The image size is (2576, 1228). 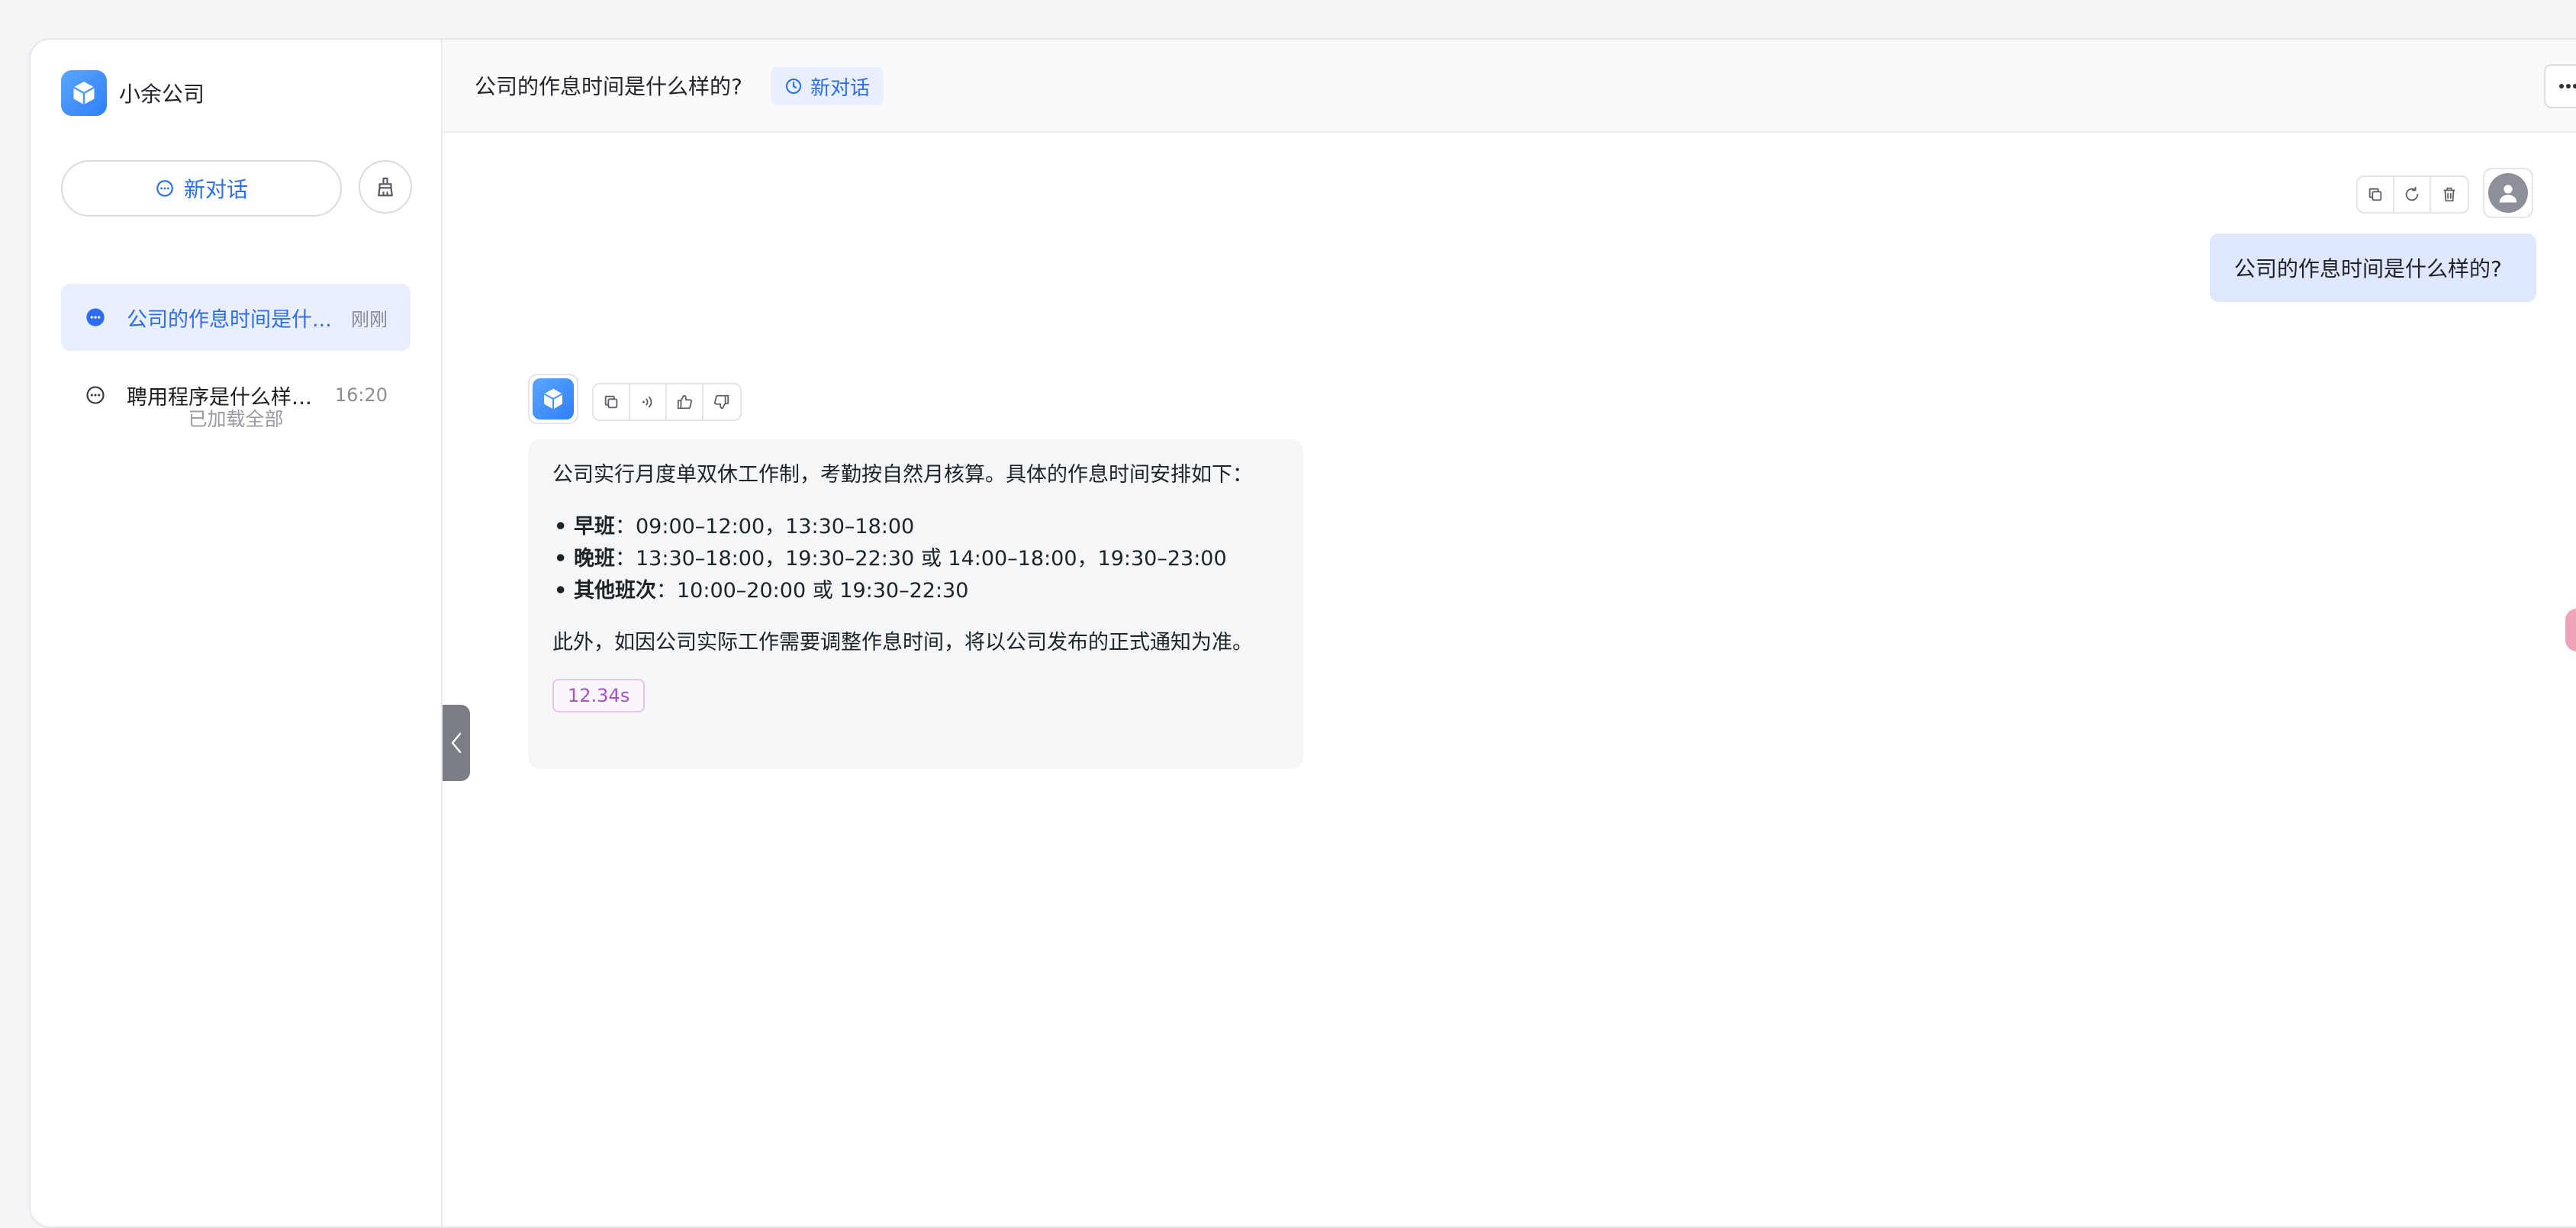 I want to click on list-item: 其他班次：10:00–20:00 或 19:30–22:30, so click(x=915, y=591).